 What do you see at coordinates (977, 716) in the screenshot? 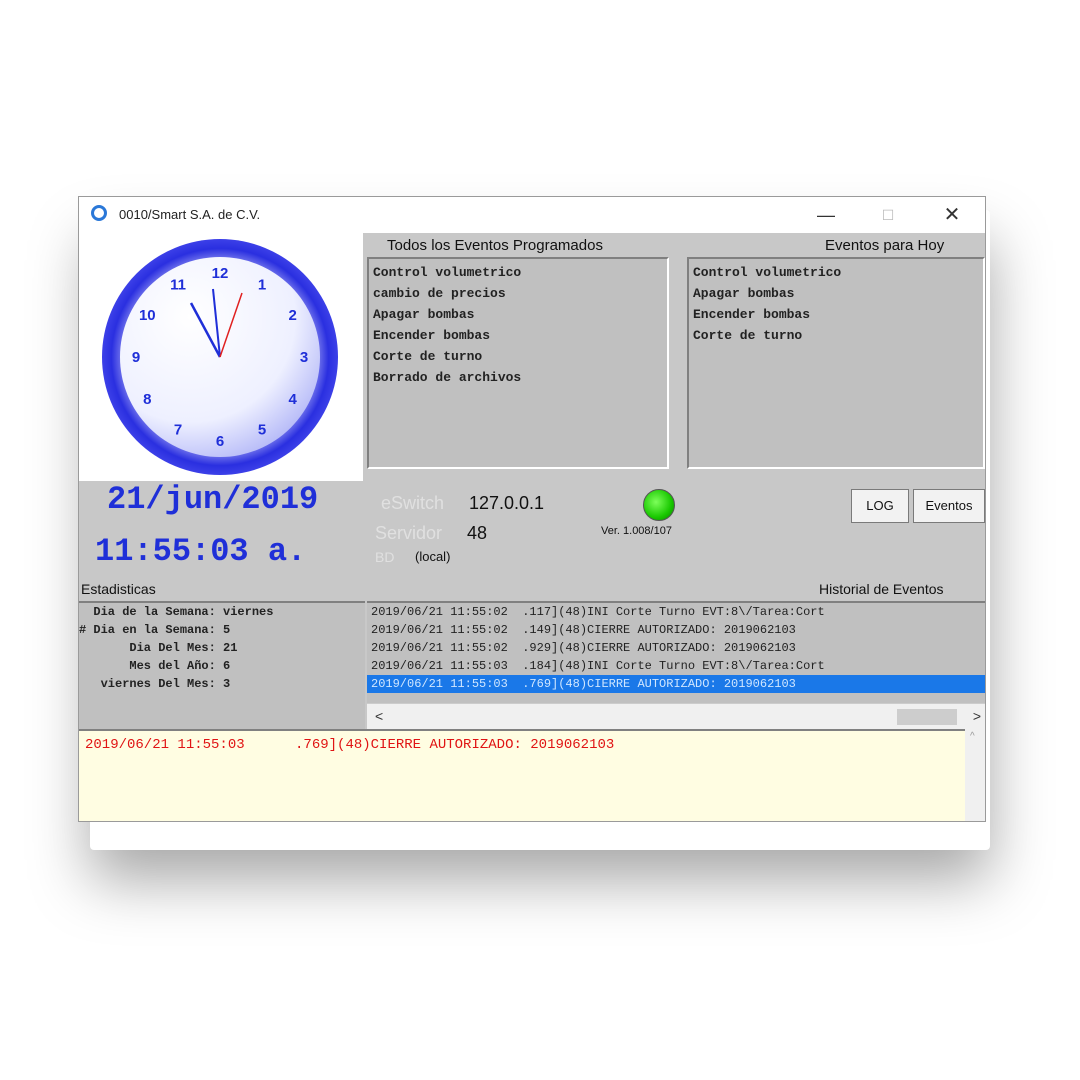
I see `scroll-right-icon: >` at bounding box center [977, 716].